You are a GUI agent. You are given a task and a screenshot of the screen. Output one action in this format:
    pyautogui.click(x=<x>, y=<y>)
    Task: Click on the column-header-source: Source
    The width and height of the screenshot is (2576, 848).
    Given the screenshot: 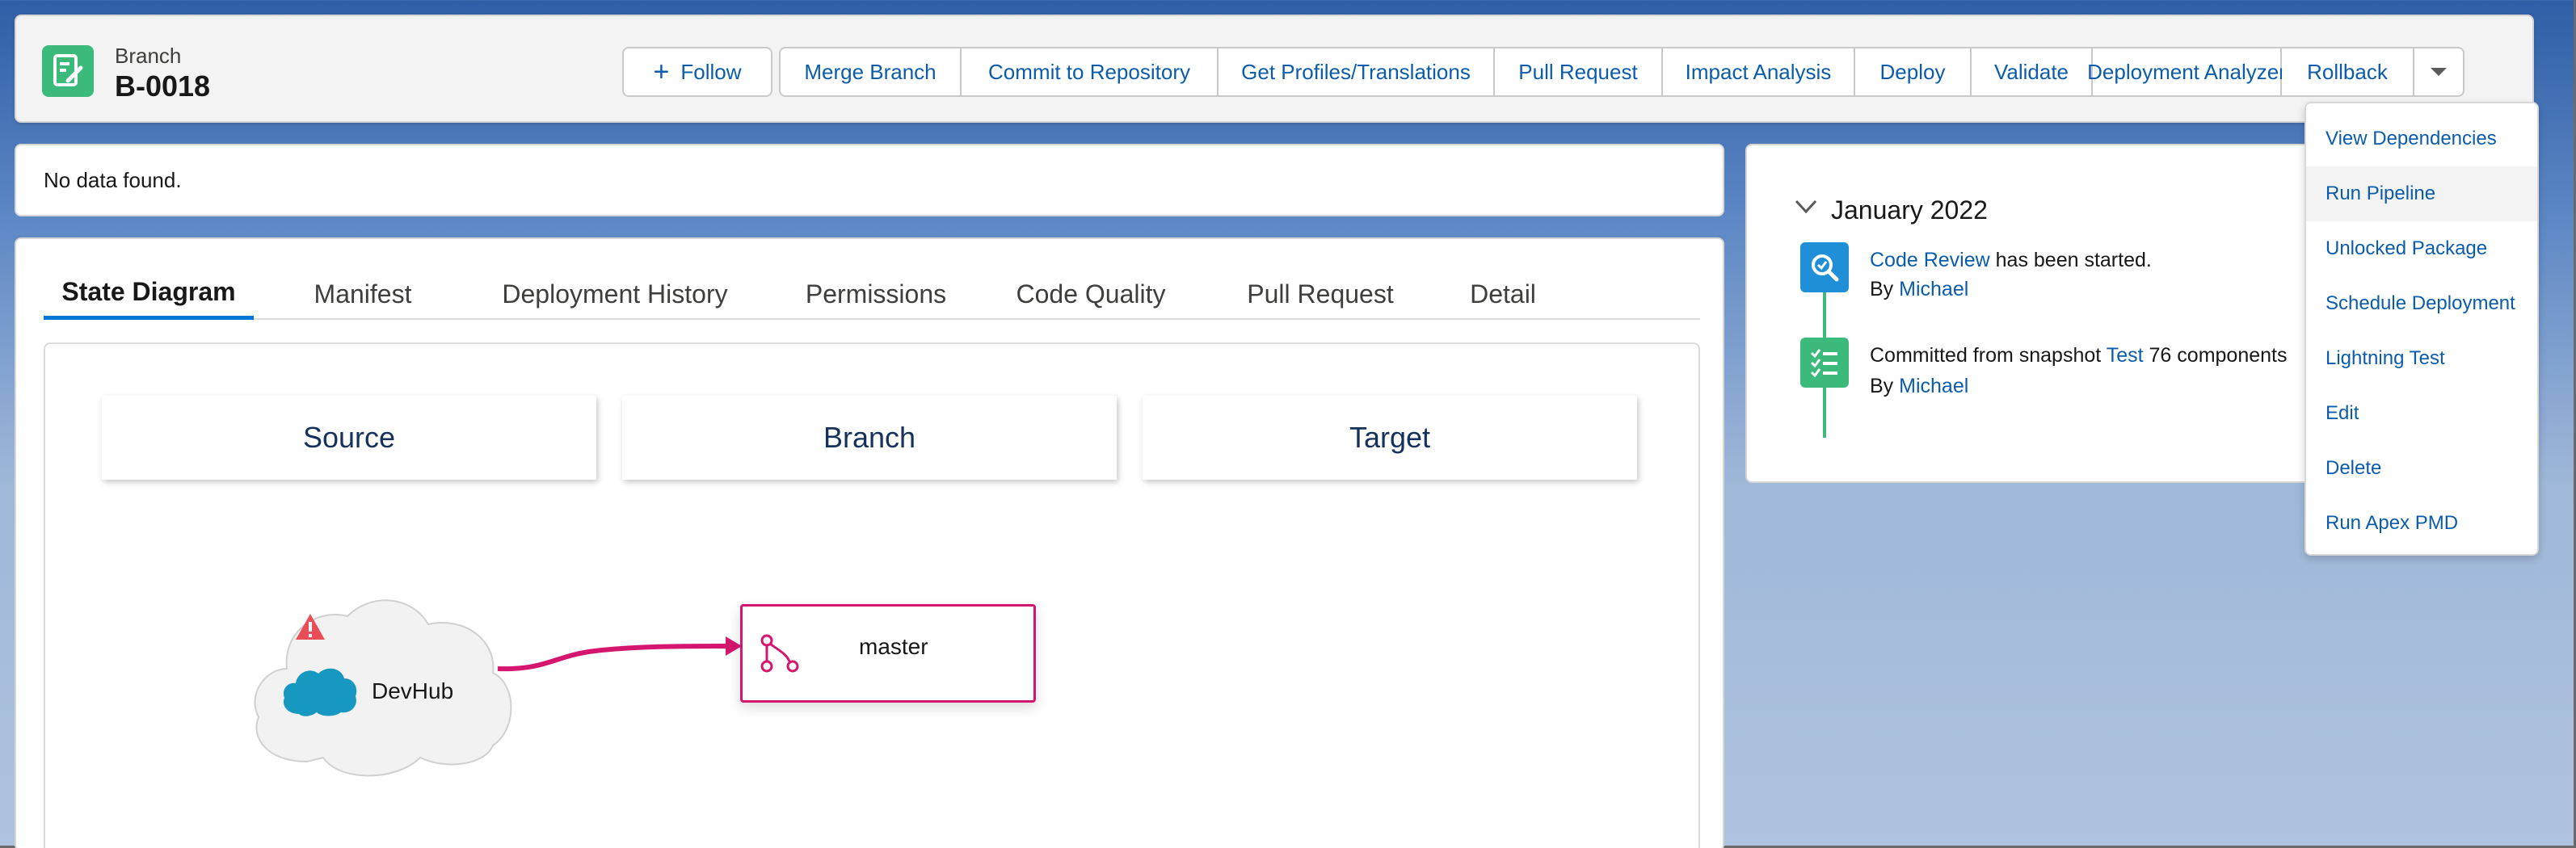 What is the action you would take?
    pyautogui.click(x=349, y=438)
    